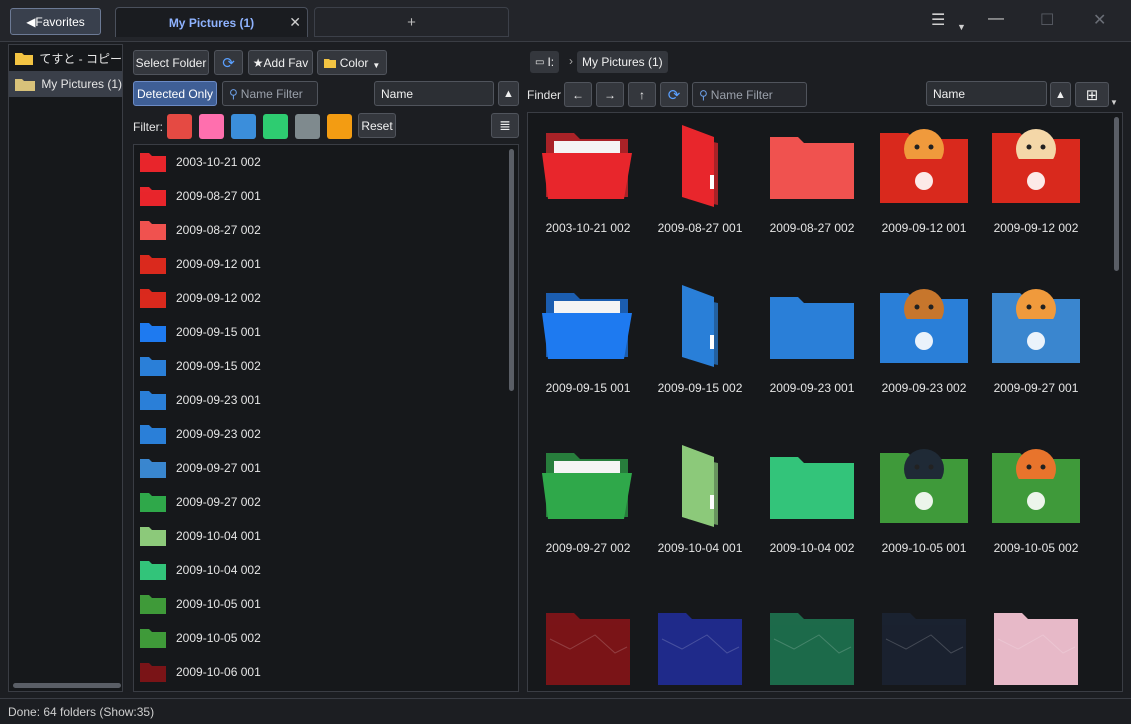 The width and height of the screenshot is (1131, 724). I want to click on list-item: 2009-08-27 002, so click(326, 230).